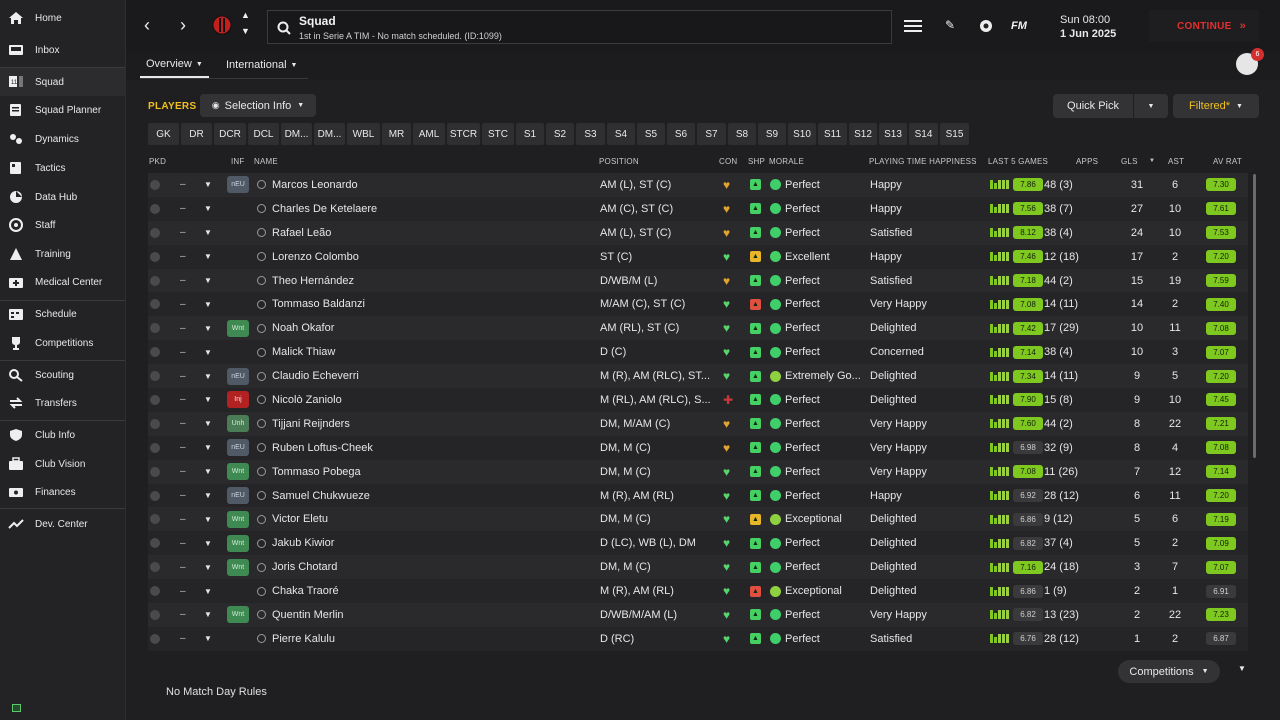 The height and width of the screenshot is (720, 1280). I want to click on menu-icon, so click(913, 26).